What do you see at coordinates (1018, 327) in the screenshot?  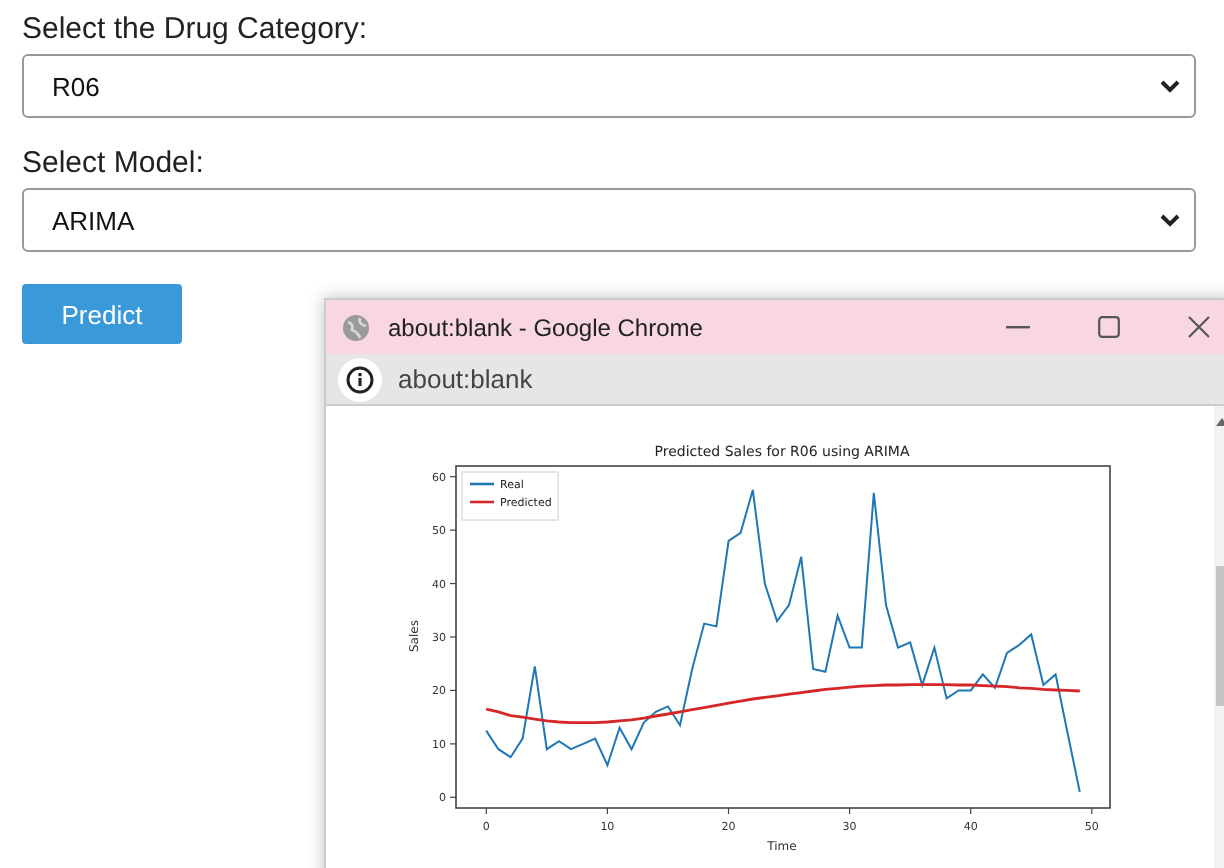 I see `minimize-icon` at bounding box center [1018, 327].